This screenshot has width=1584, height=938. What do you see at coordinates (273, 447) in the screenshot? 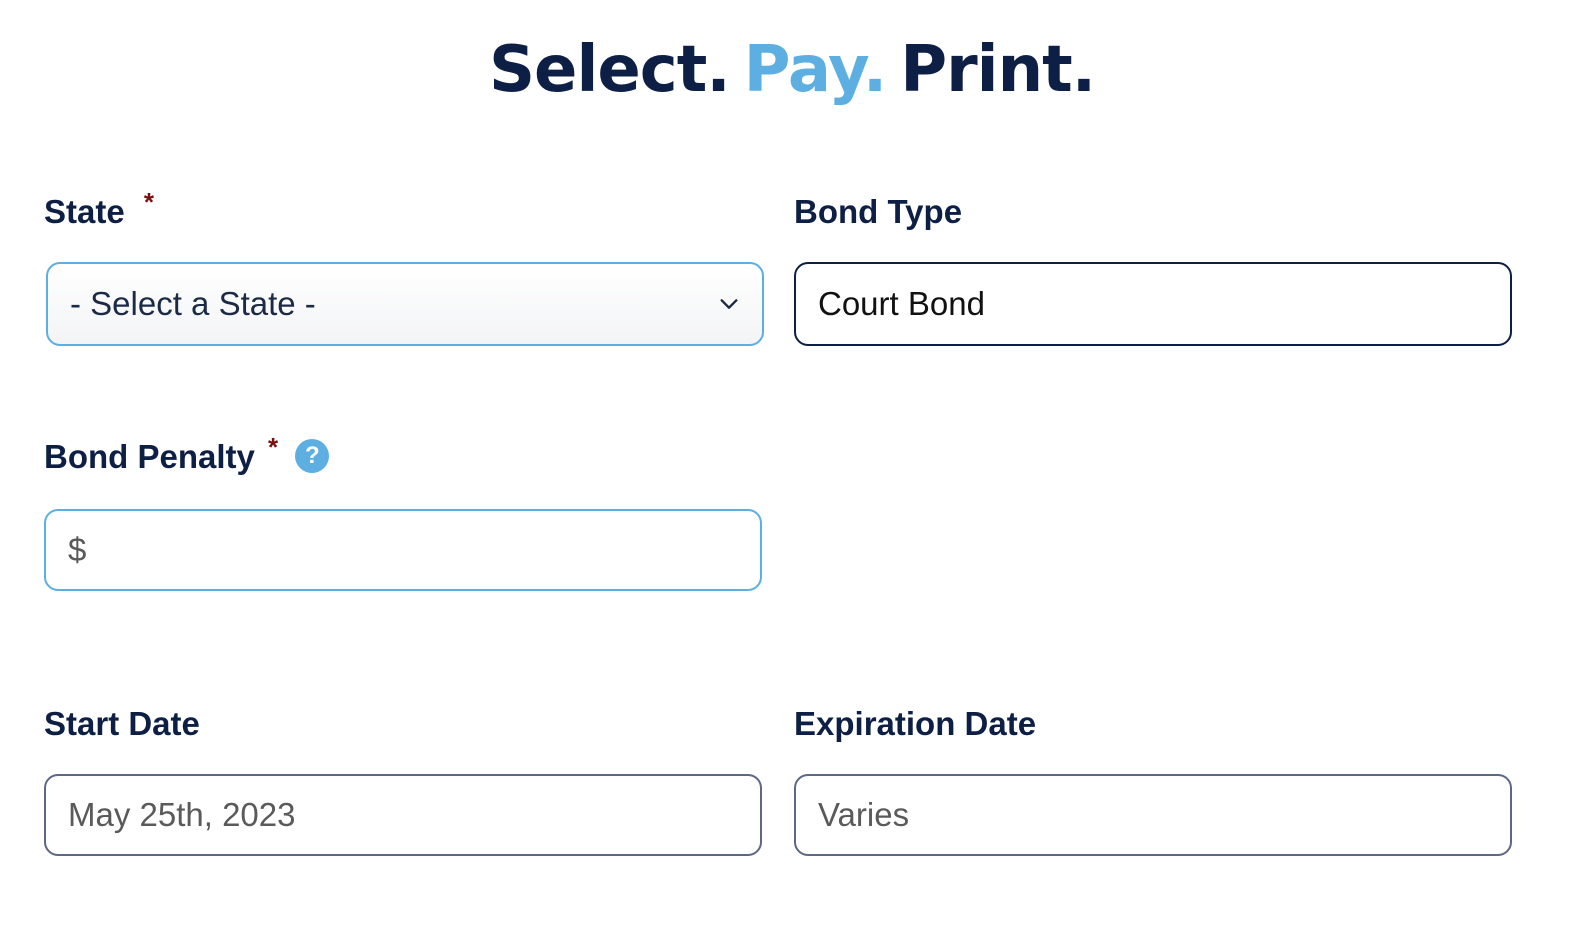
I see `bond-penalty-required-mark: *` at bounding box center [273, 447].